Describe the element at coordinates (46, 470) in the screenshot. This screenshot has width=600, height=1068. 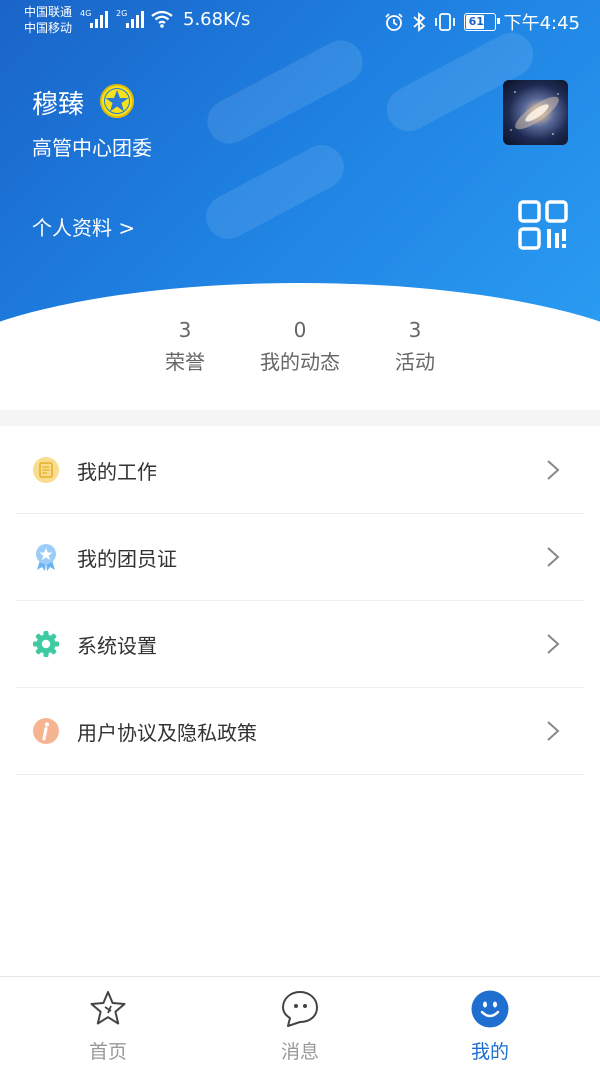
I see `document-icon` at that location.